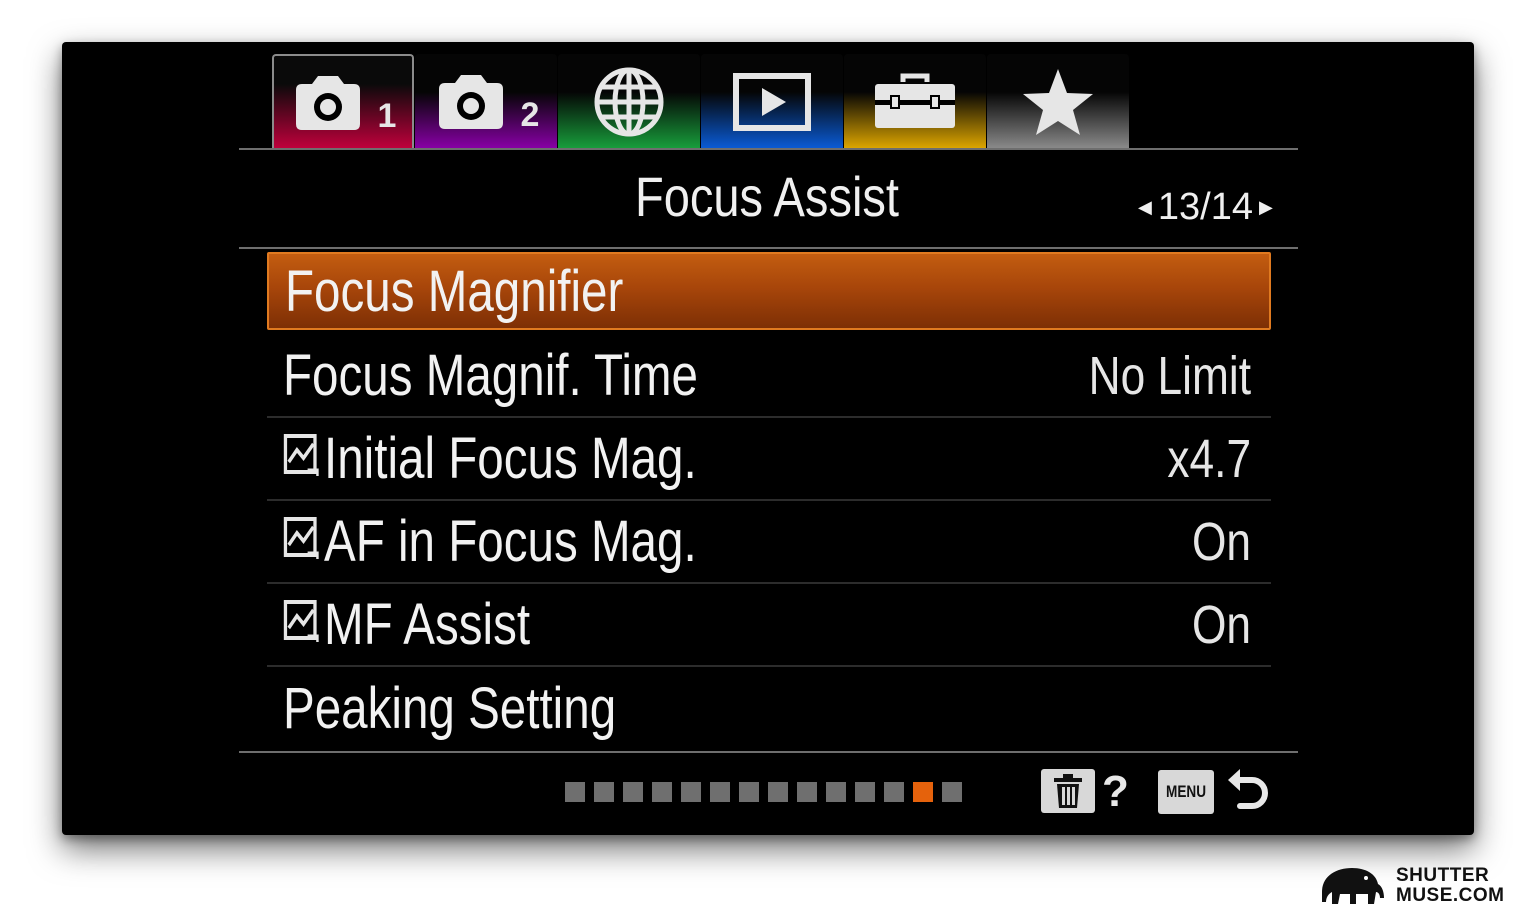 This screenshot has width=1536, height=918. What do you see at coordinates (530, 115) in the screenshot?
I see `tab-badge: 2` at bounding box center [530, 115].